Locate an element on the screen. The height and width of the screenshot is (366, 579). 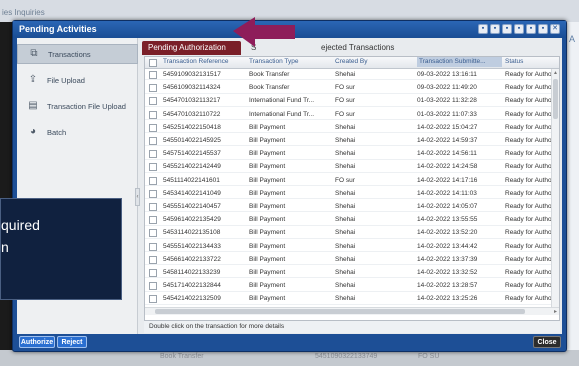
column-header-created-by: Created By is located at coordinates (375, 61).